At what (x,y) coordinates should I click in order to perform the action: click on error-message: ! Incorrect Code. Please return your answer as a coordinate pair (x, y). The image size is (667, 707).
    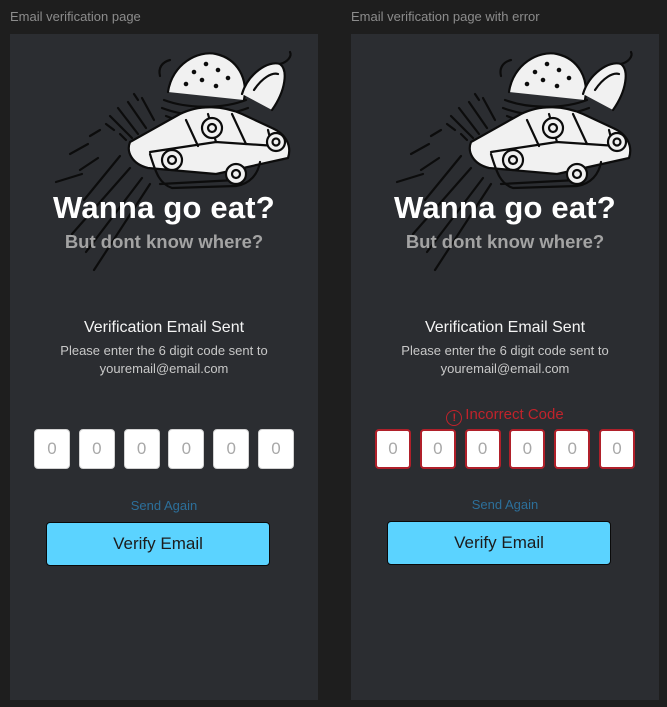
    Looking at the image, I should click on (505, 416).